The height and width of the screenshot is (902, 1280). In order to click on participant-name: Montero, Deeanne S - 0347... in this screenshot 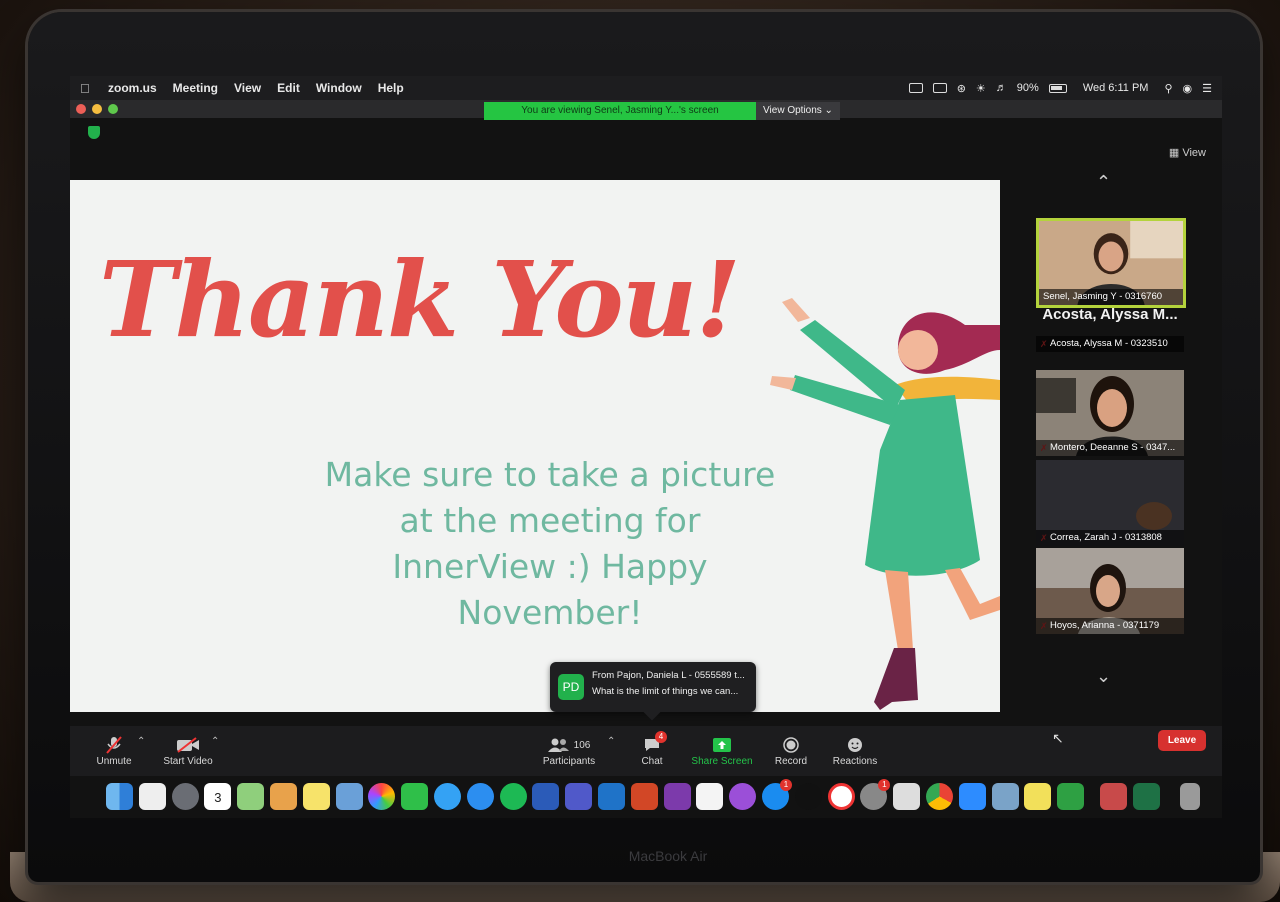, I will do `click(1110, 448)`.